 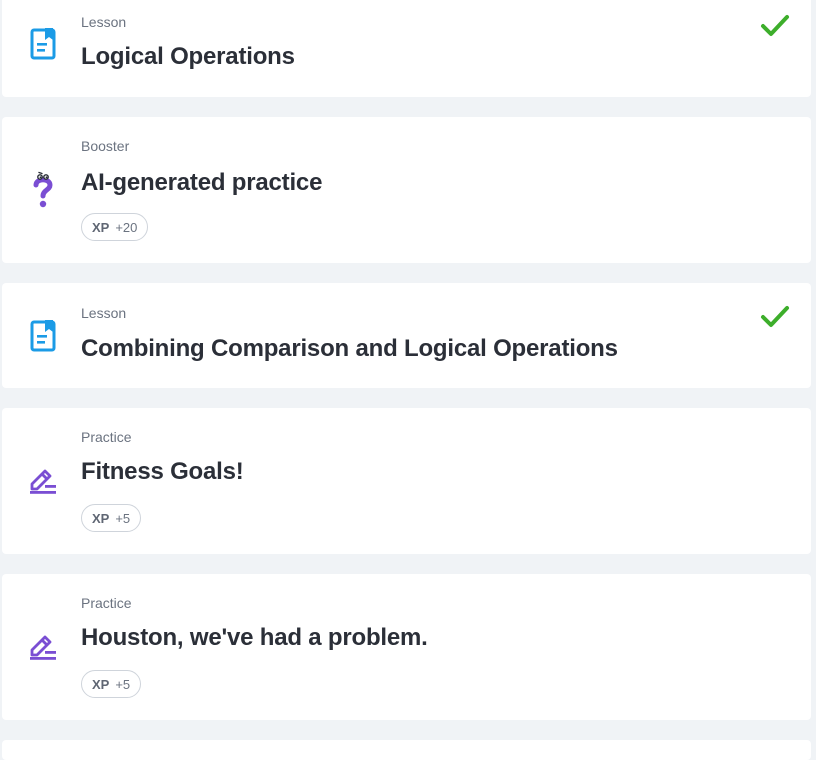 What do you see at coordinates (201, 183) in the screenshot?
I see `item-title: AI-generated practice` at bounding box center [201, 183].